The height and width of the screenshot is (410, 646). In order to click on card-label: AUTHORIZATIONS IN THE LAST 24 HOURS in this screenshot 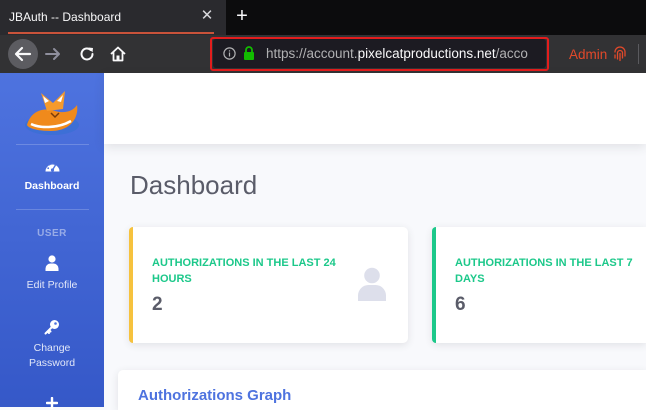, I will do `click(244, 271)`.